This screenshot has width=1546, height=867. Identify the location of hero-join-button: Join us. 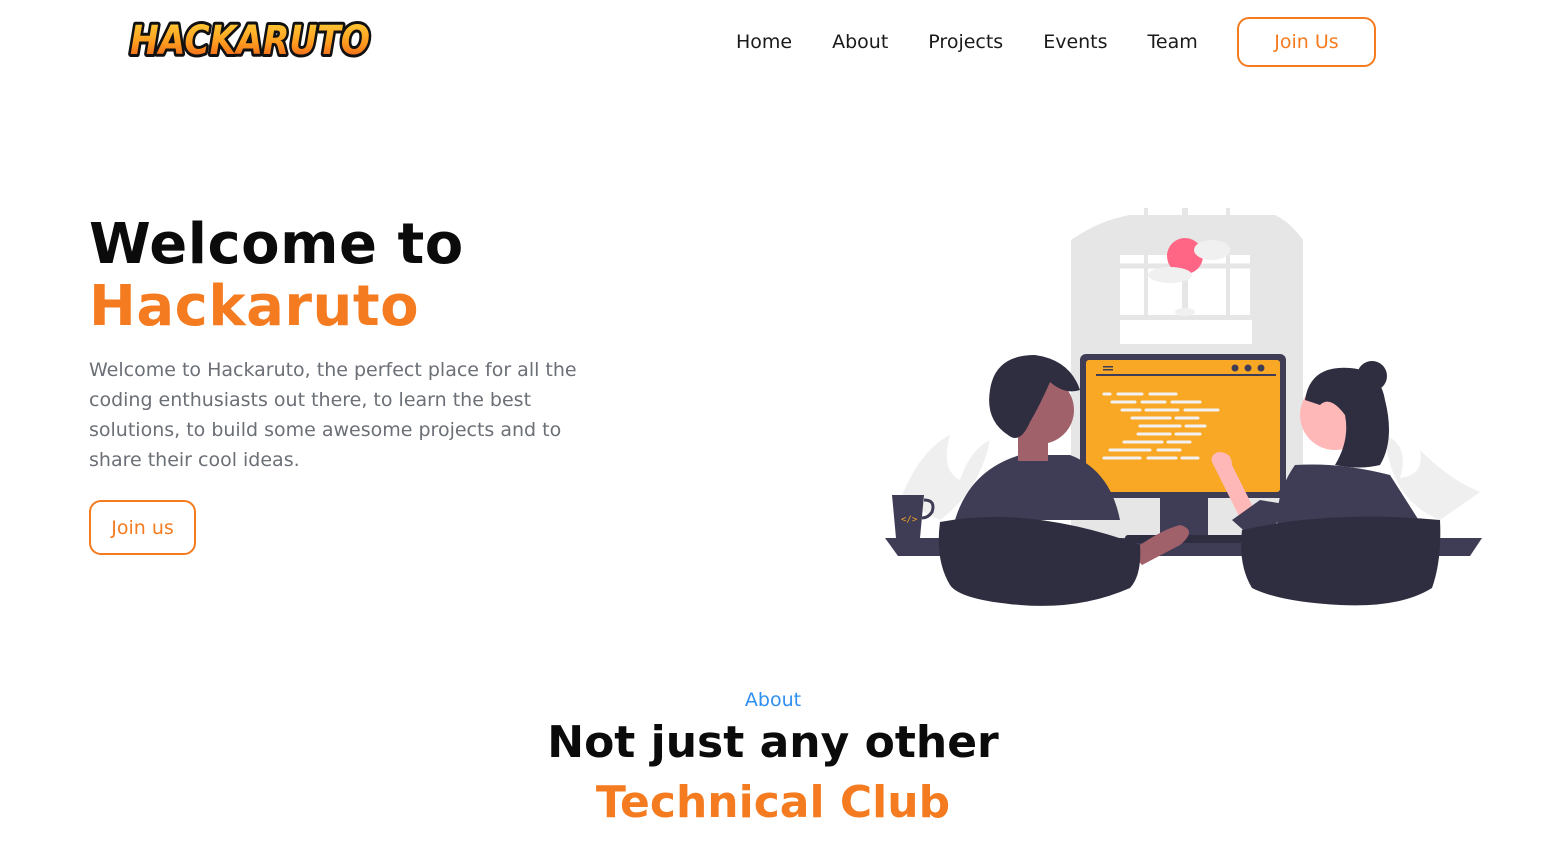
(142, 527).